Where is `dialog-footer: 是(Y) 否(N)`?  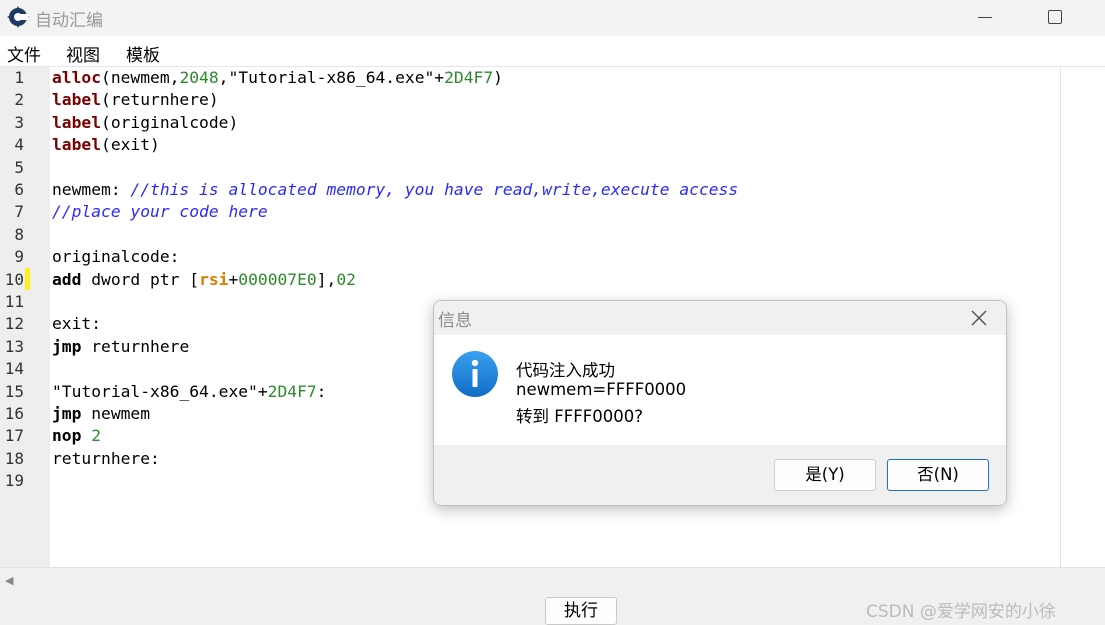
dialog-footer: 是(Y) 否(N) is located at coordinates (720, 475).